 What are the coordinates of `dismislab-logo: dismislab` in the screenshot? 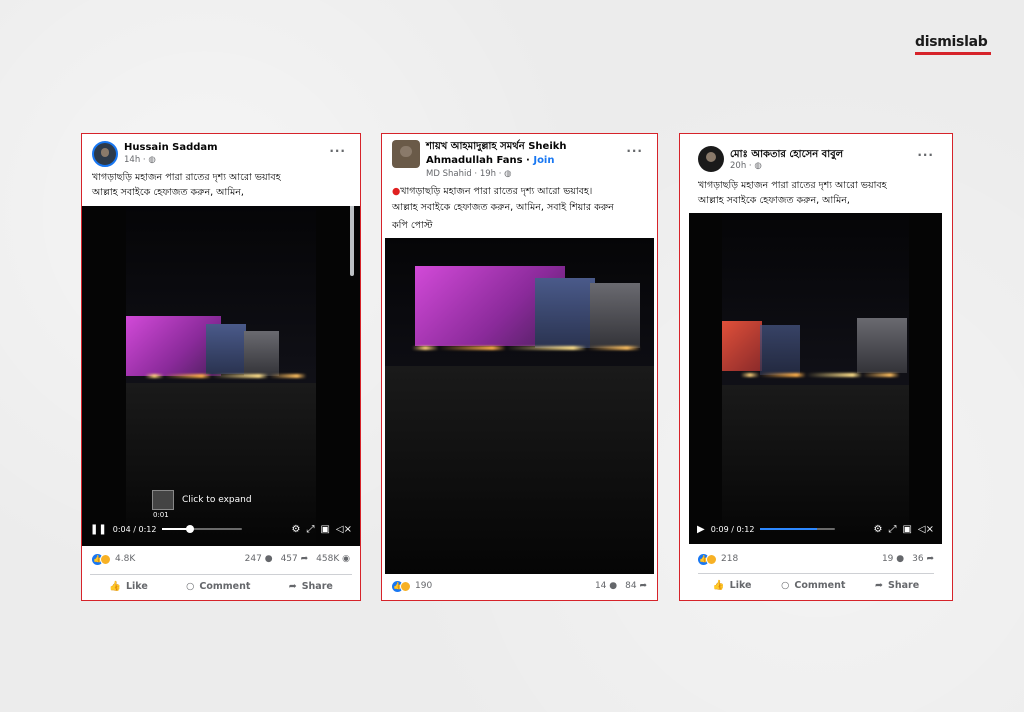 It's located at (951, 42).